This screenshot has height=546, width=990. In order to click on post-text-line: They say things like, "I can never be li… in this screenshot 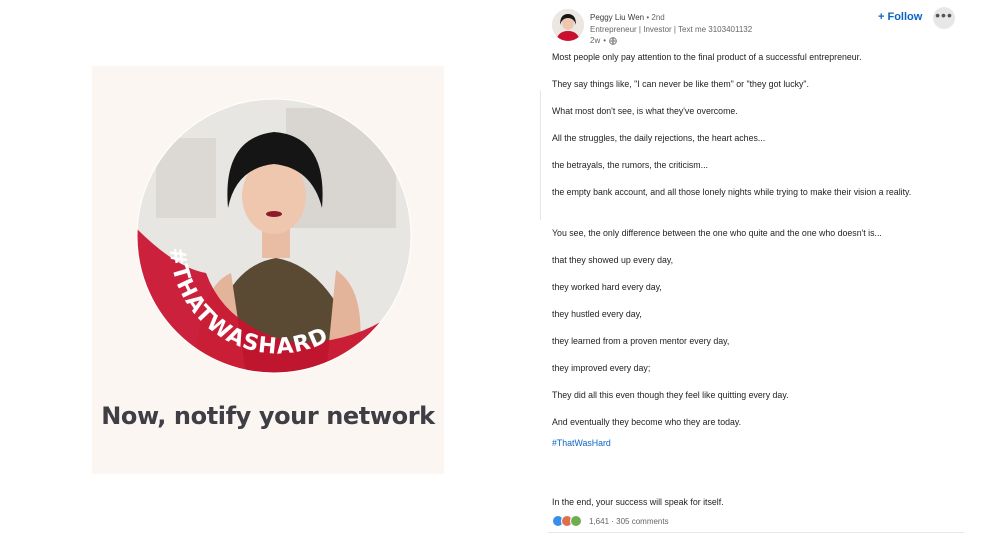, I will do `click(680, 84)`.